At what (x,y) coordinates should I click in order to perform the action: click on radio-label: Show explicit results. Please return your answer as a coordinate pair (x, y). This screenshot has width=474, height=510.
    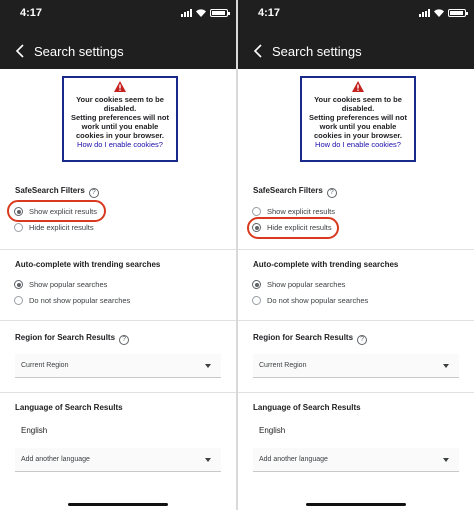
    Looking at the image, I should click on (301, 211).